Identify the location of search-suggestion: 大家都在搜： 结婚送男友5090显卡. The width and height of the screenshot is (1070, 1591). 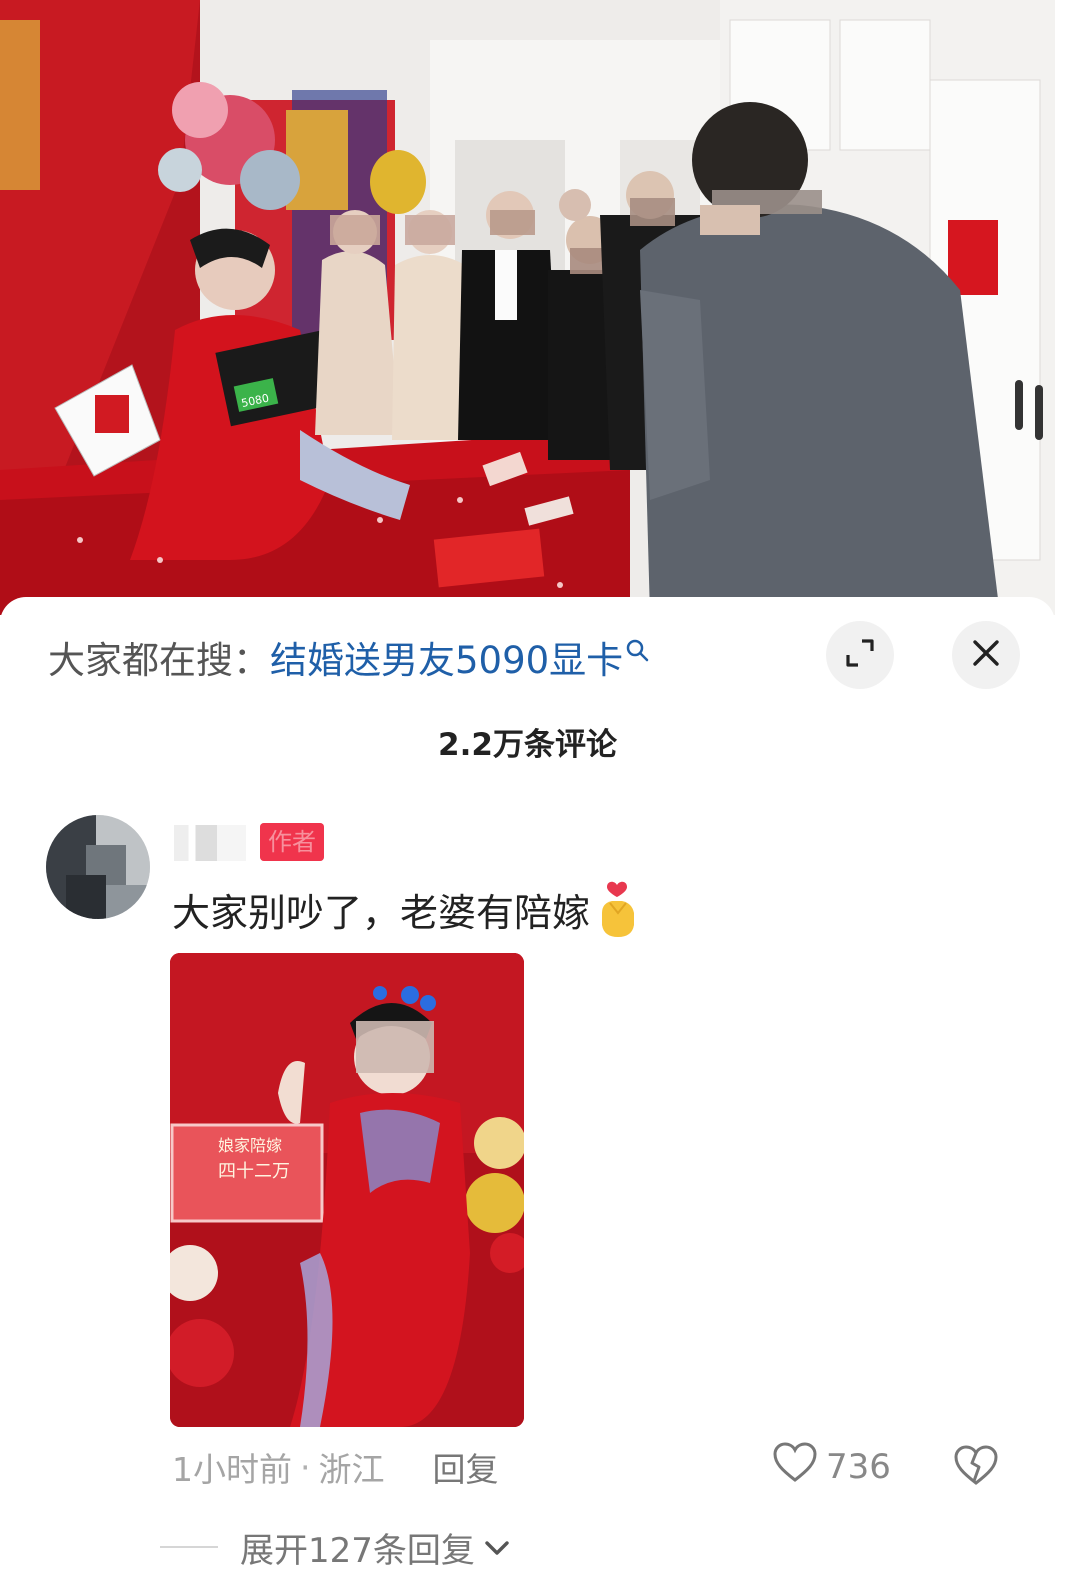
(349, 657).